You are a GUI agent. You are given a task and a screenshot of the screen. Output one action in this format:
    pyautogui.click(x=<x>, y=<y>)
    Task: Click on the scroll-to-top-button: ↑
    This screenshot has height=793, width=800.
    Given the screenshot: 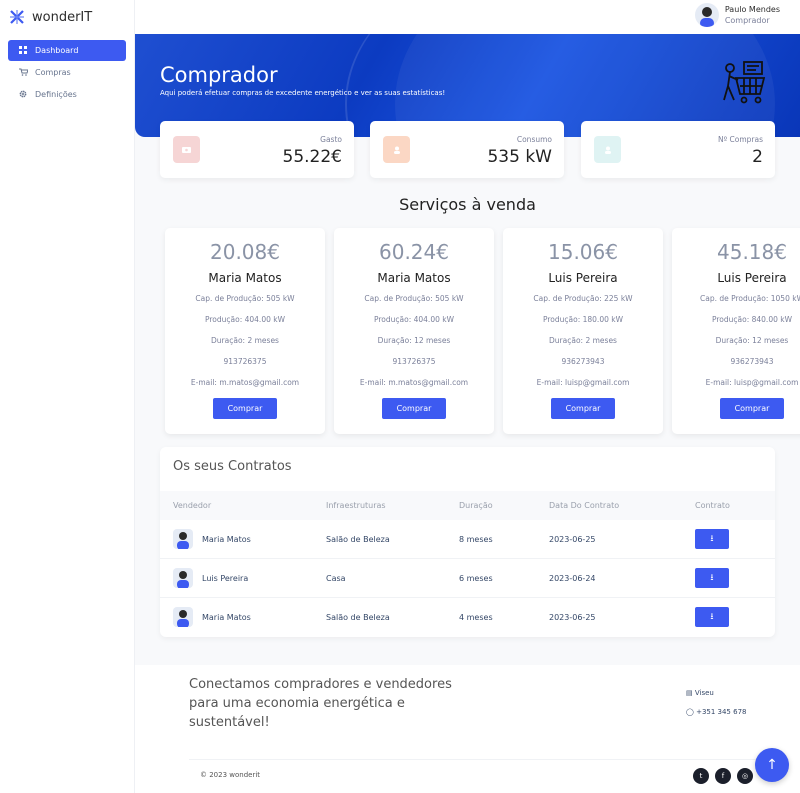 What is the action you would take?
    pyautogui.click(x=772, y=765)
    